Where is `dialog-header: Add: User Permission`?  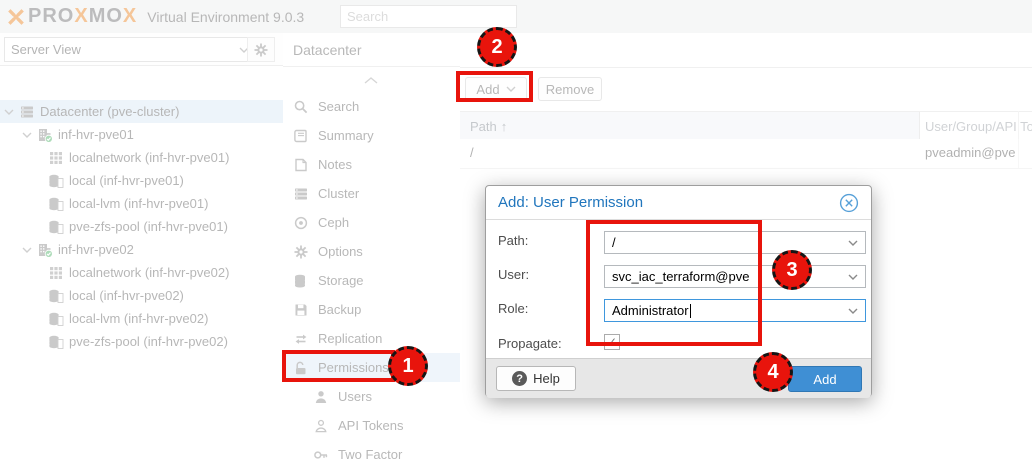
dialog-header: Add: User Permission is located at coordinates (678, 203).